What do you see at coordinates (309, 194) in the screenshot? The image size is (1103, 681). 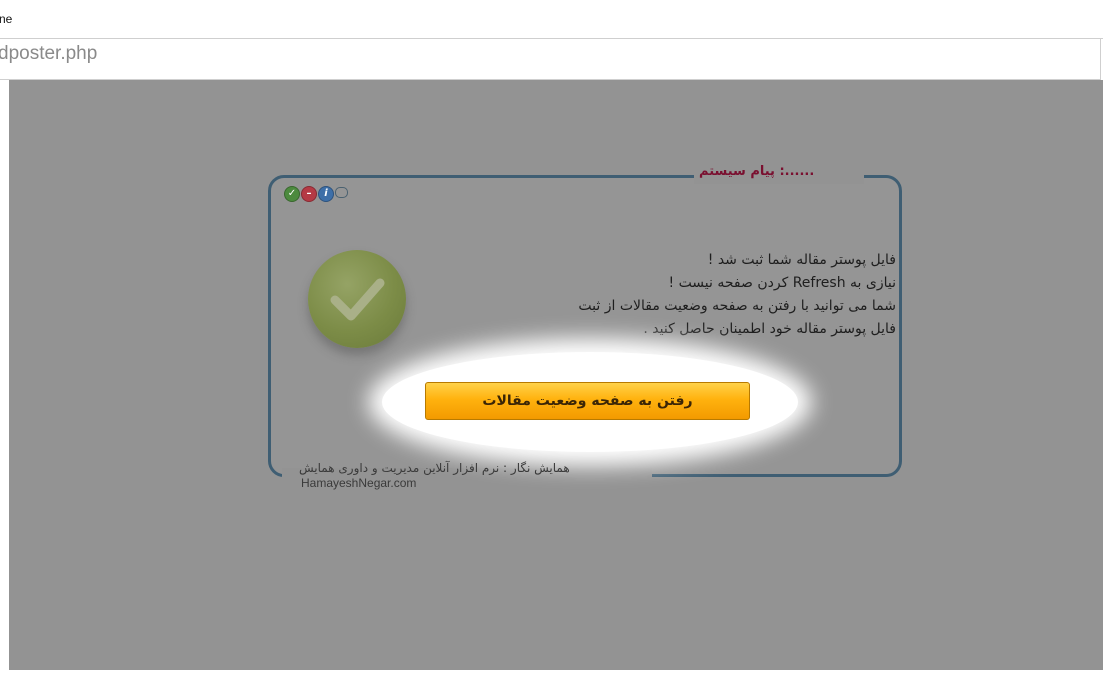 I see `close-icon: –` at bounding box center [309, 194].